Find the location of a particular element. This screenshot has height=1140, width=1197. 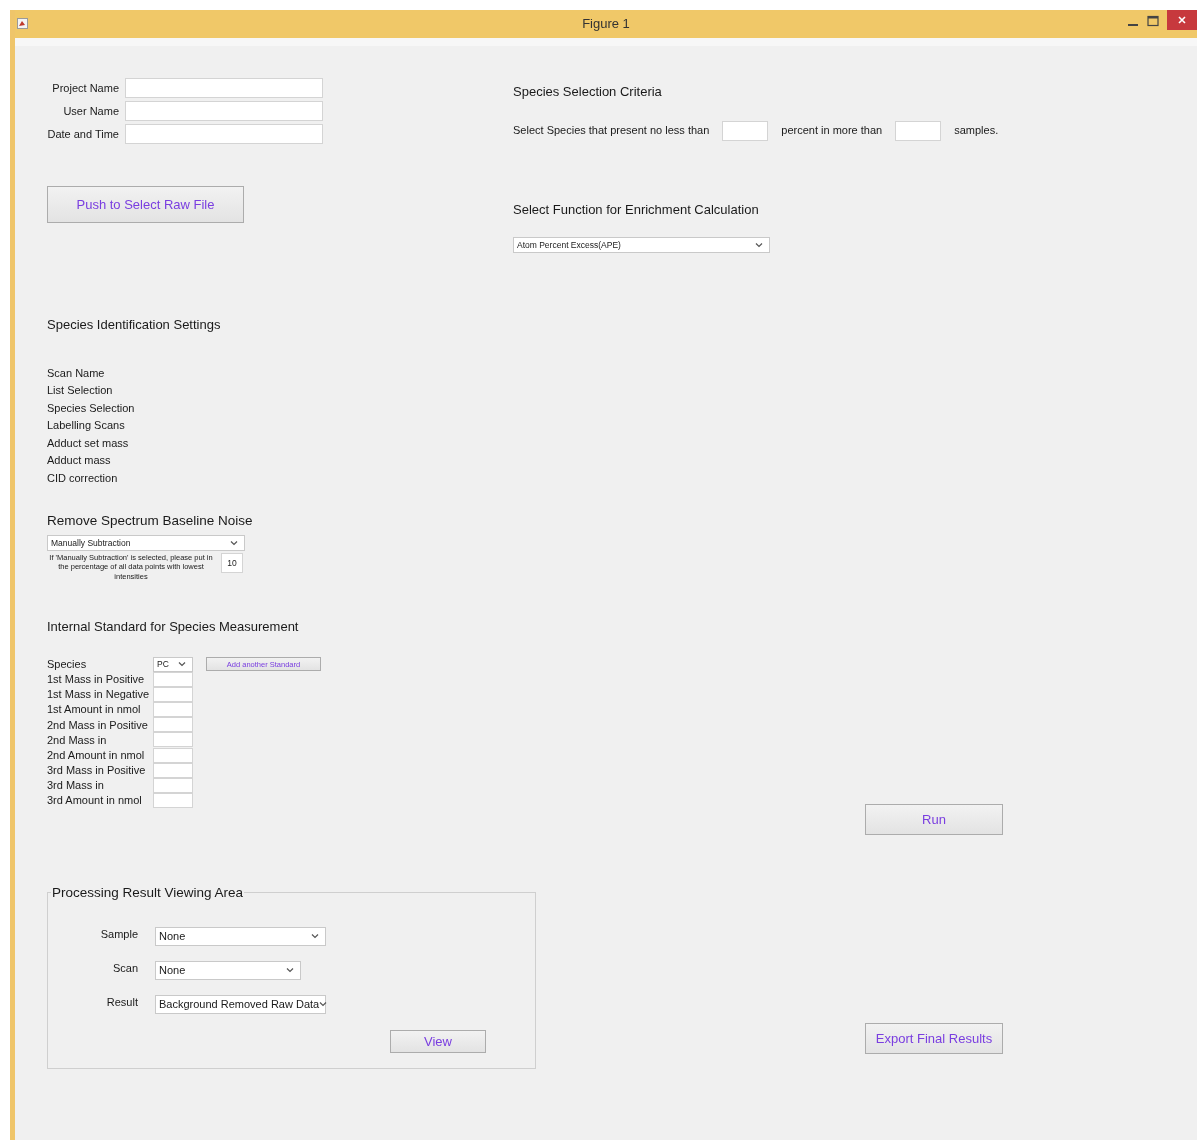

field-label: Date and Time is located at coordinates (83, 134).